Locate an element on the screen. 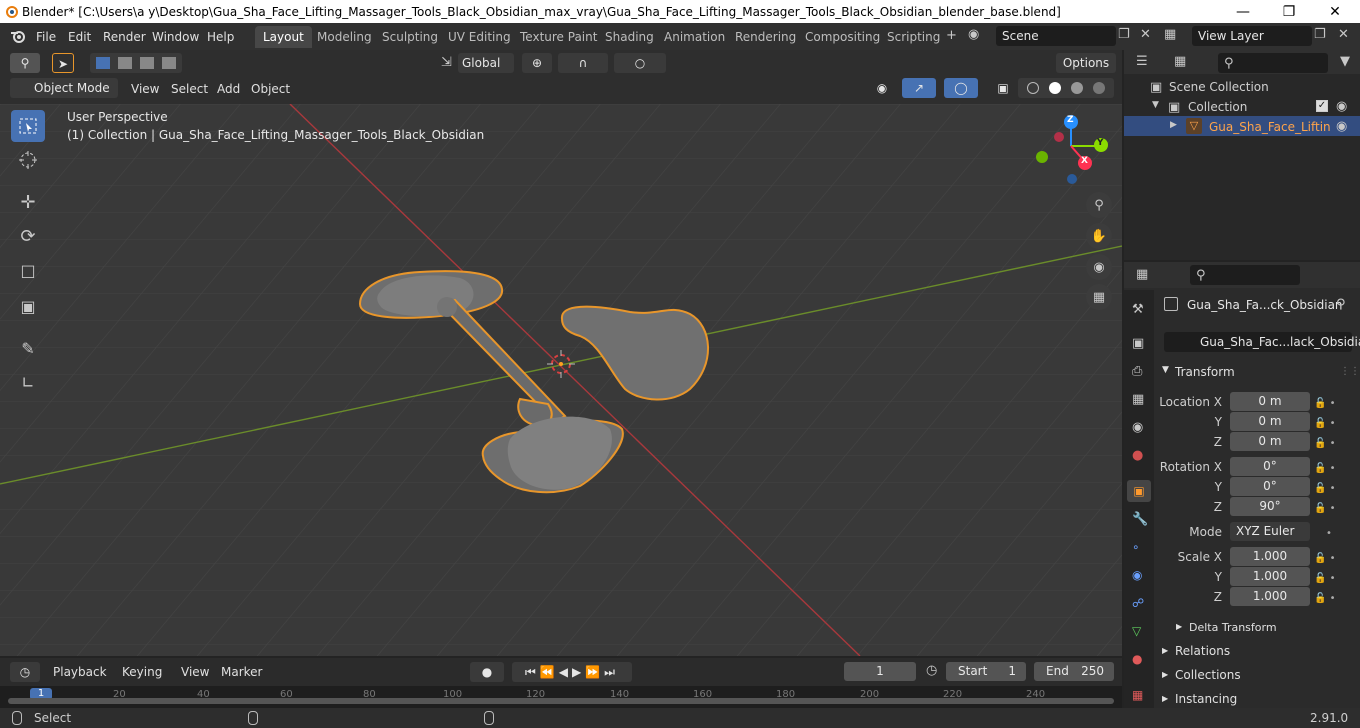  scene-icon: ◉ is located at coordinates (973, 34).